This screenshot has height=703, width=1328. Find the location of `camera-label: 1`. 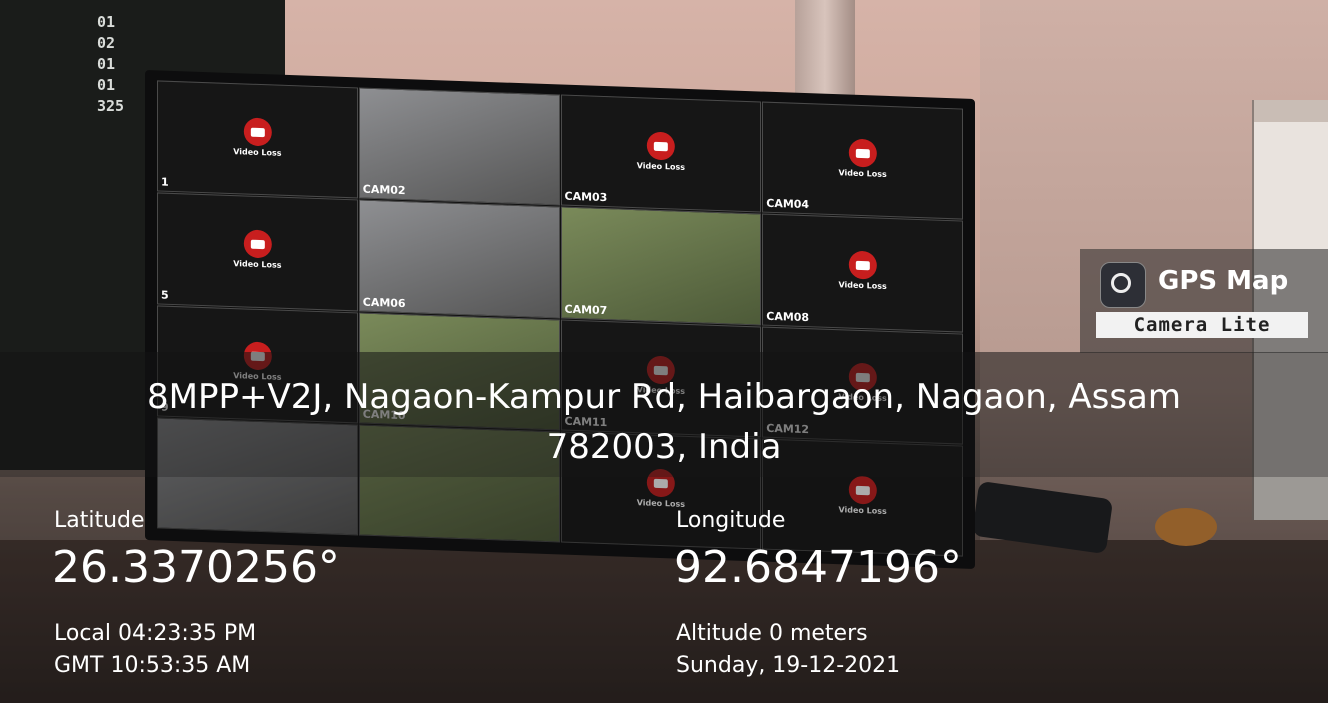

camera-label: 1 is located at coordinates (165, 182).